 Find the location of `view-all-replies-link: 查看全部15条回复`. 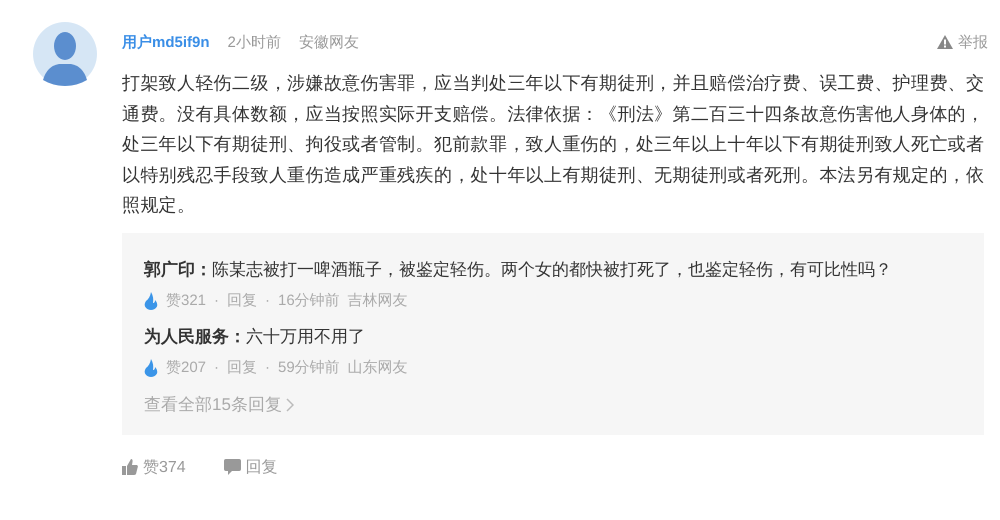

view-all-replies-link: 查看全部15条回复 is located at coordinates (553, 404).